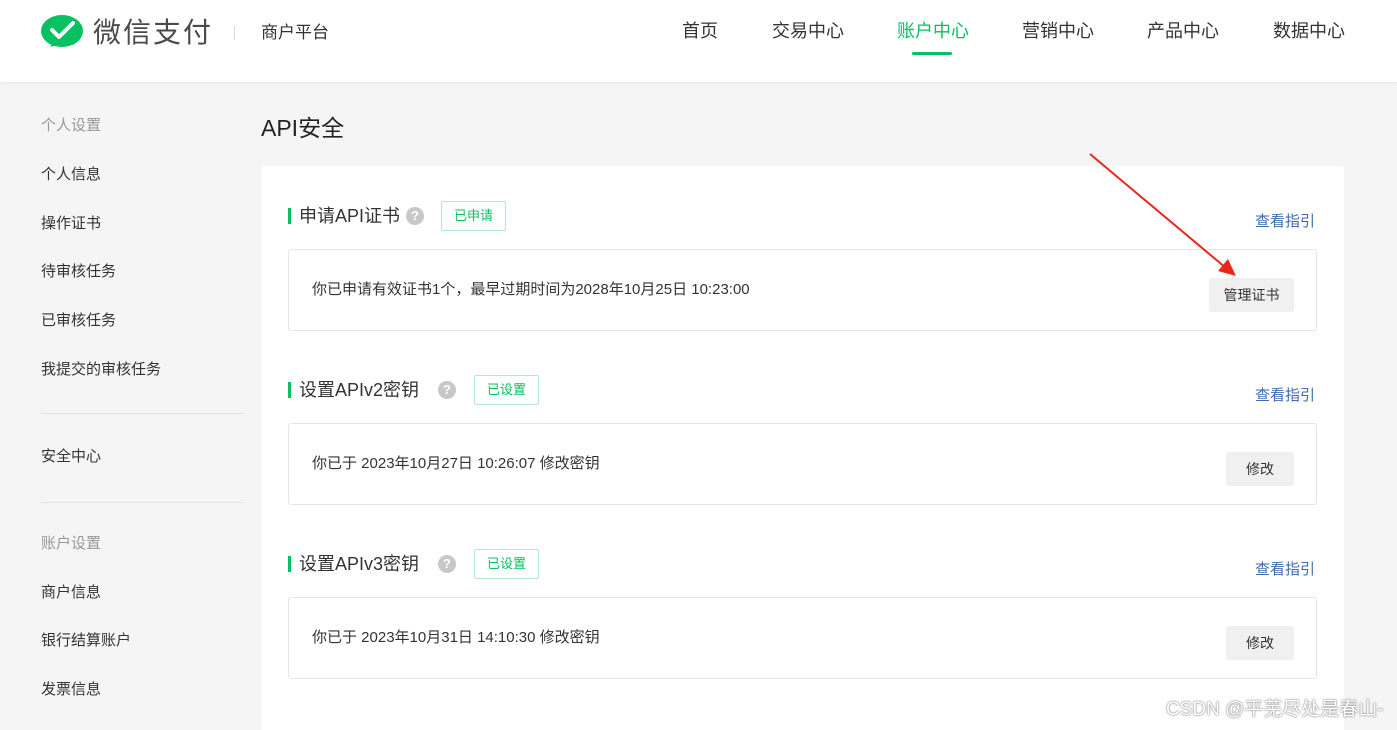 The height and width of the screenshot is (730, 1397). I want to click on sidebar-item-my-submitted-tasks: 我提交的审核任务, so click(101, 370).